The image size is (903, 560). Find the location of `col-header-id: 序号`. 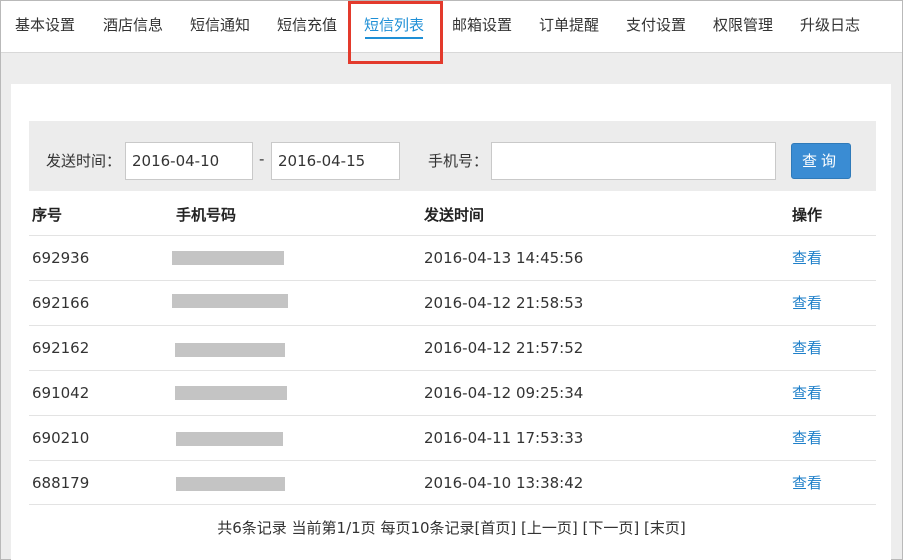

col-header-id: 序号 is located at coordinates (47, 215).